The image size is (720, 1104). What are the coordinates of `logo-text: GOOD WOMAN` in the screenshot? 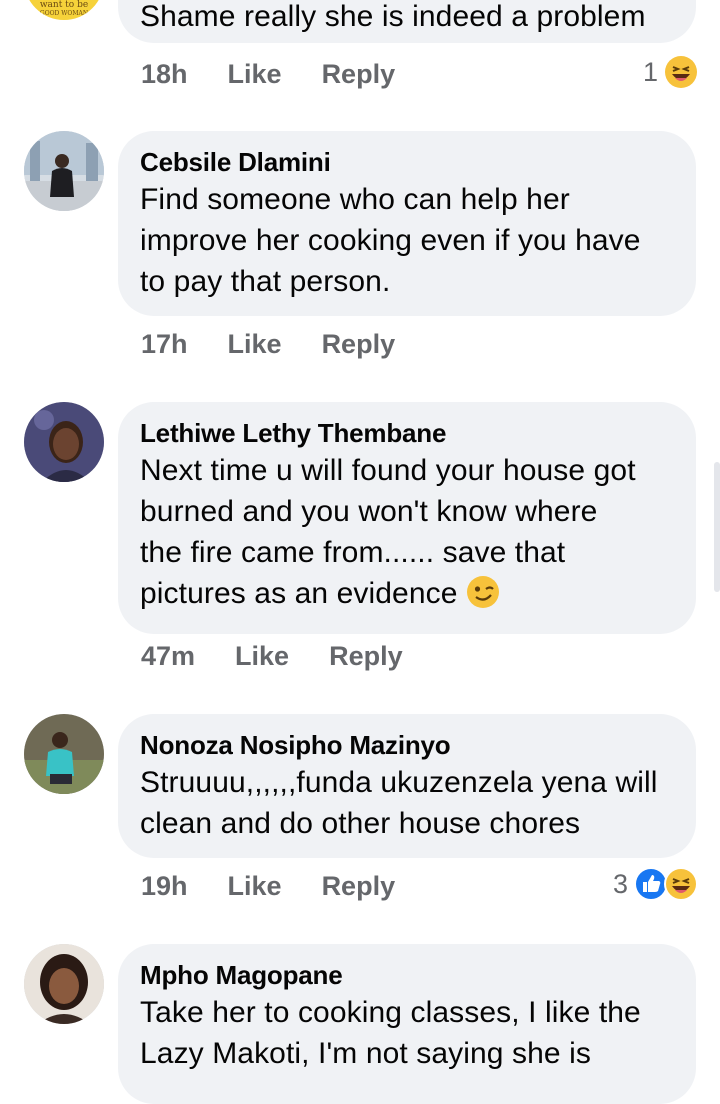 It's located at (64, 13).